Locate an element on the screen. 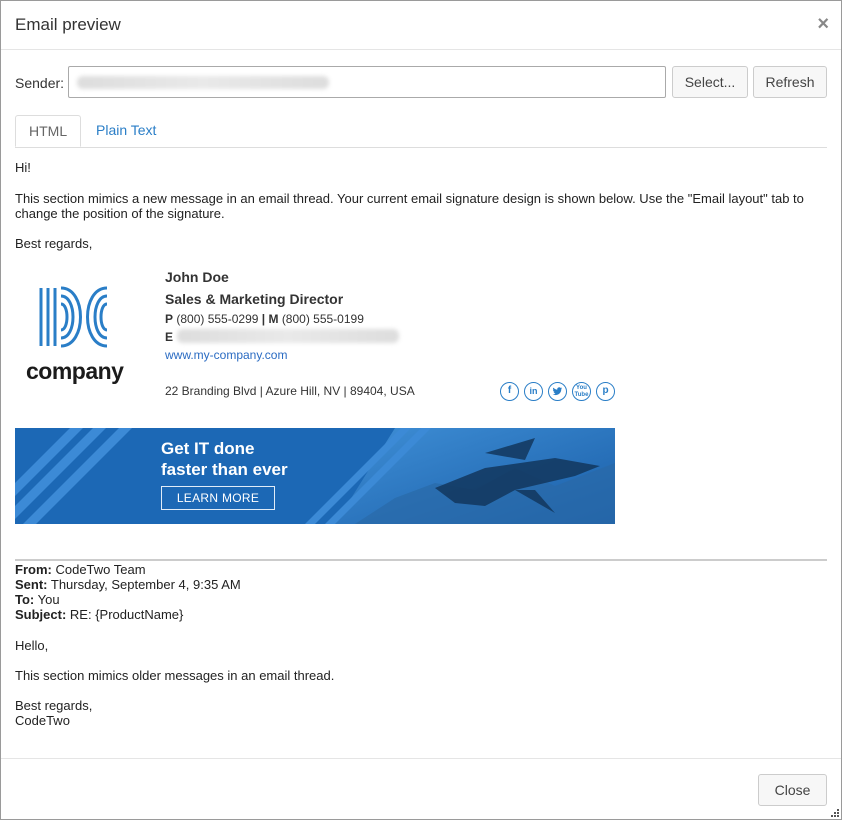 The width and height of the screenshot is (842, 820). resize-grip-icon is located at coordinates (834, 812).